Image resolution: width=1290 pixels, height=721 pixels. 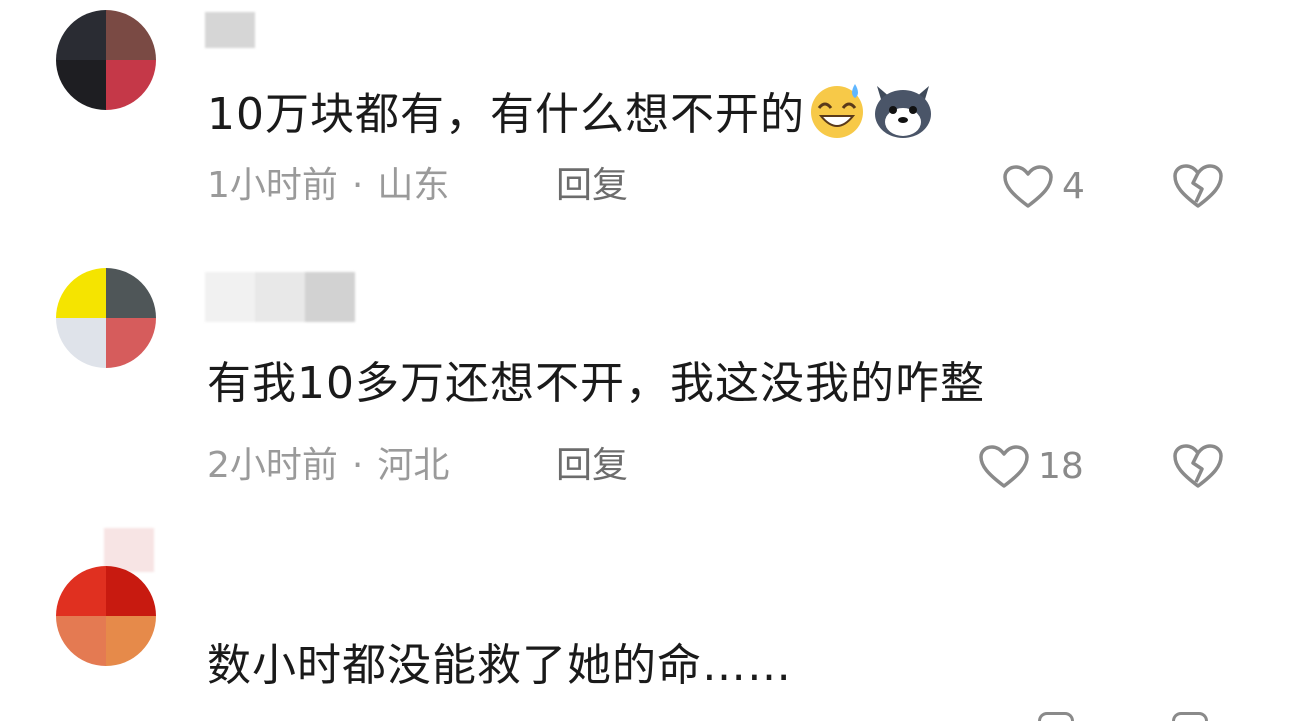 What do you see at coordinates (1031, 467) in the screenshot?
I see `like-button: 18` at bounding box center [1031, 467].